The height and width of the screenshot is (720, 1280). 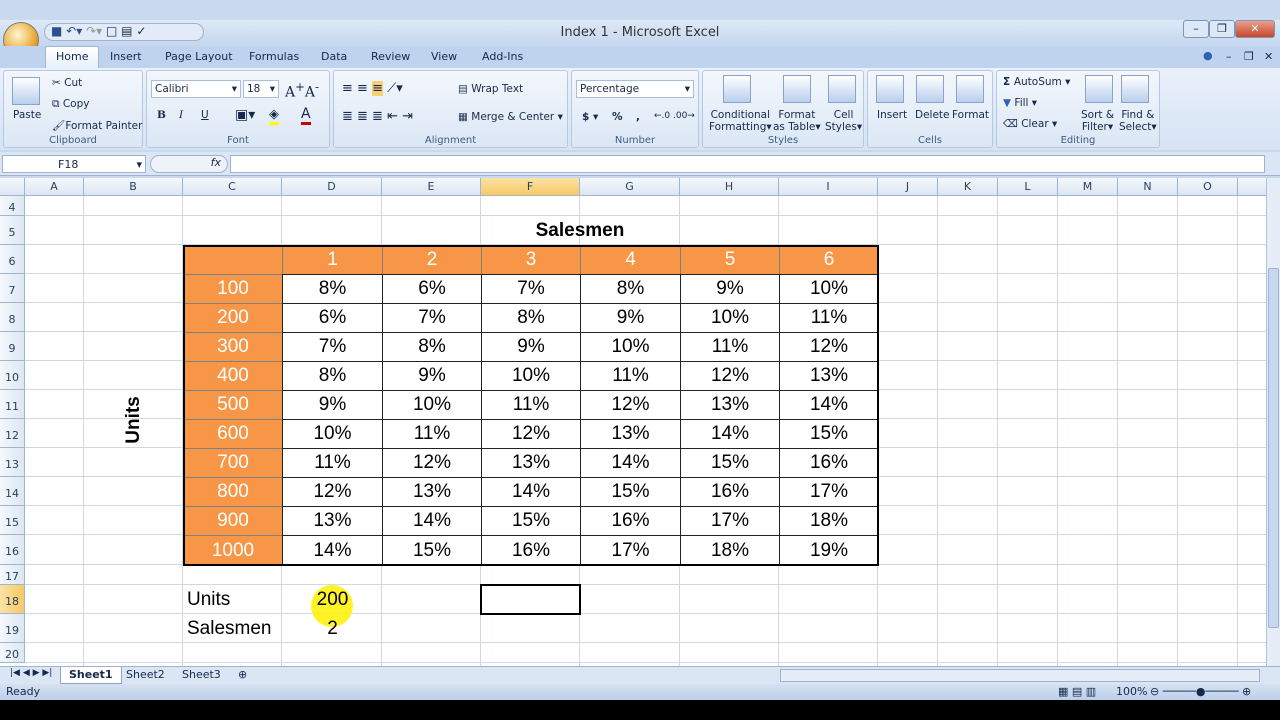 What do you see at coordinates (274, 116) in the screenshot?
I see `fill-color-icon: ◈` at bounding box center [274, 116].